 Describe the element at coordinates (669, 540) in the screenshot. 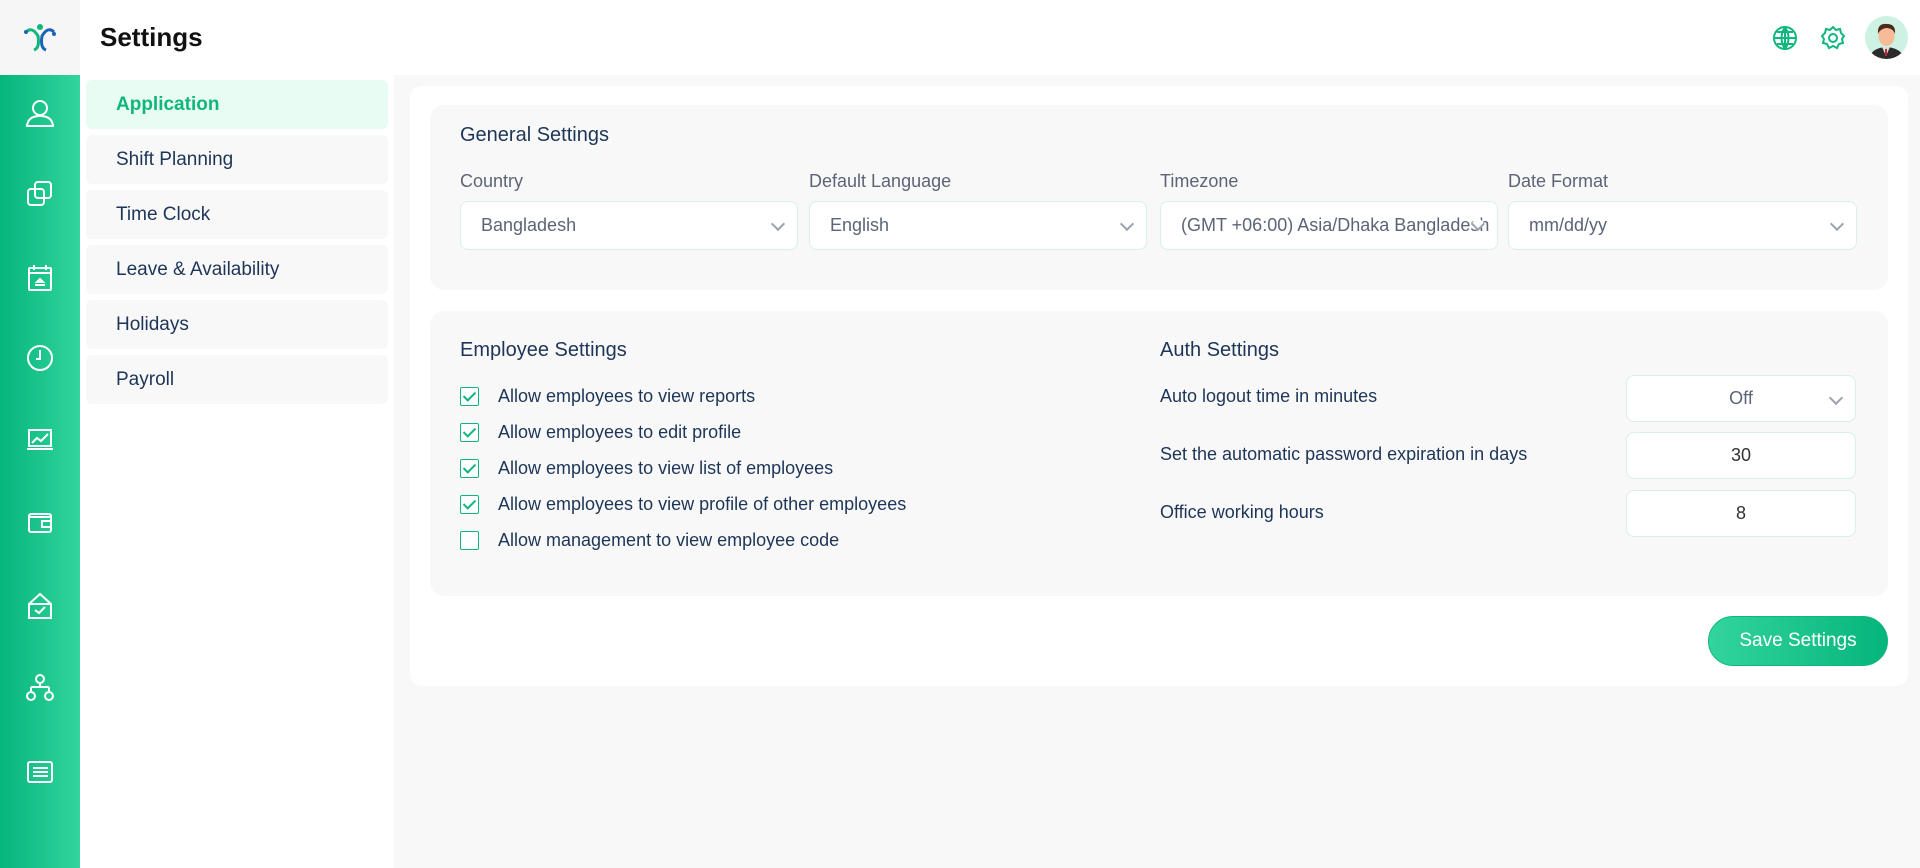

I see `checkbox-label: Allow management to view employee code` at that location.